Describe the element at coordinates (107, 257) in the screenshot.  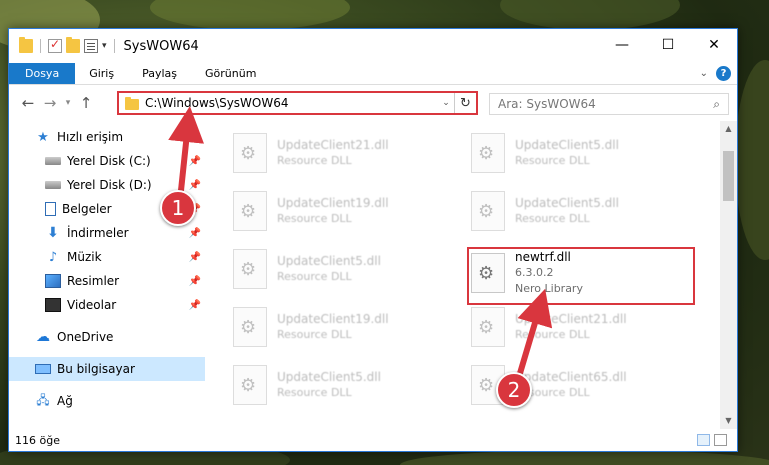
I see `sidebar-item-music: ♪ Müzik 📌` at that location.